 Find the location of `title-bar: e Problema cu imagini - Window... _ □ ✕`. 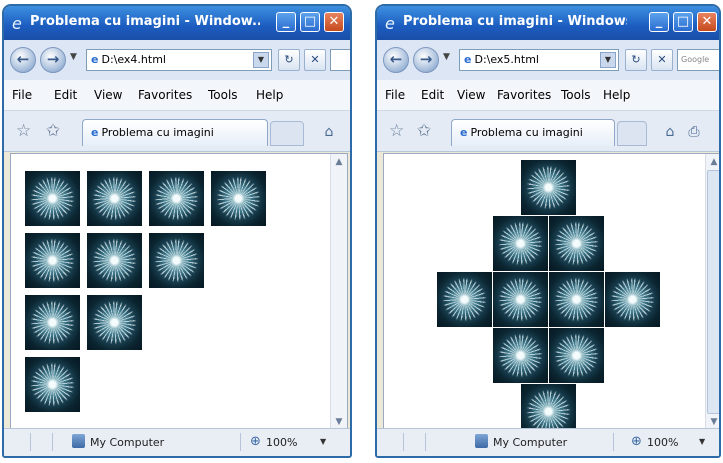

title-bar: e Problema cu imagini - Window... _ □ ✕ is located at coordinates (177, 23).